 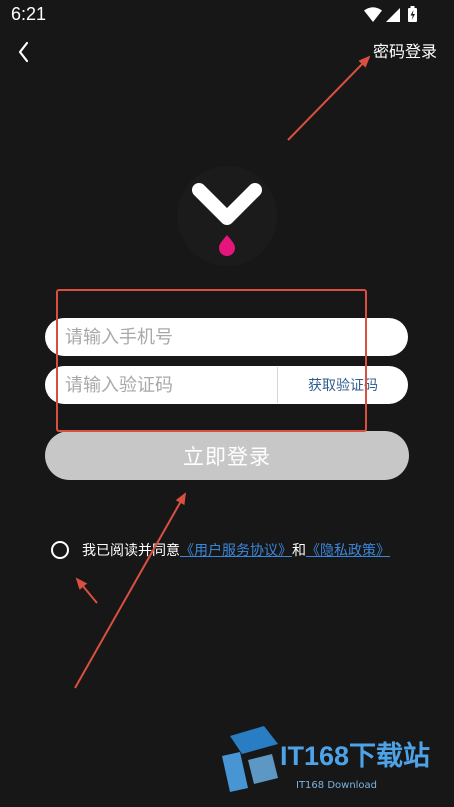 What do you see at coordinates (29, 14) in the screenshot?
I see `status-time: 6:21` at bounding box center [29, 14].